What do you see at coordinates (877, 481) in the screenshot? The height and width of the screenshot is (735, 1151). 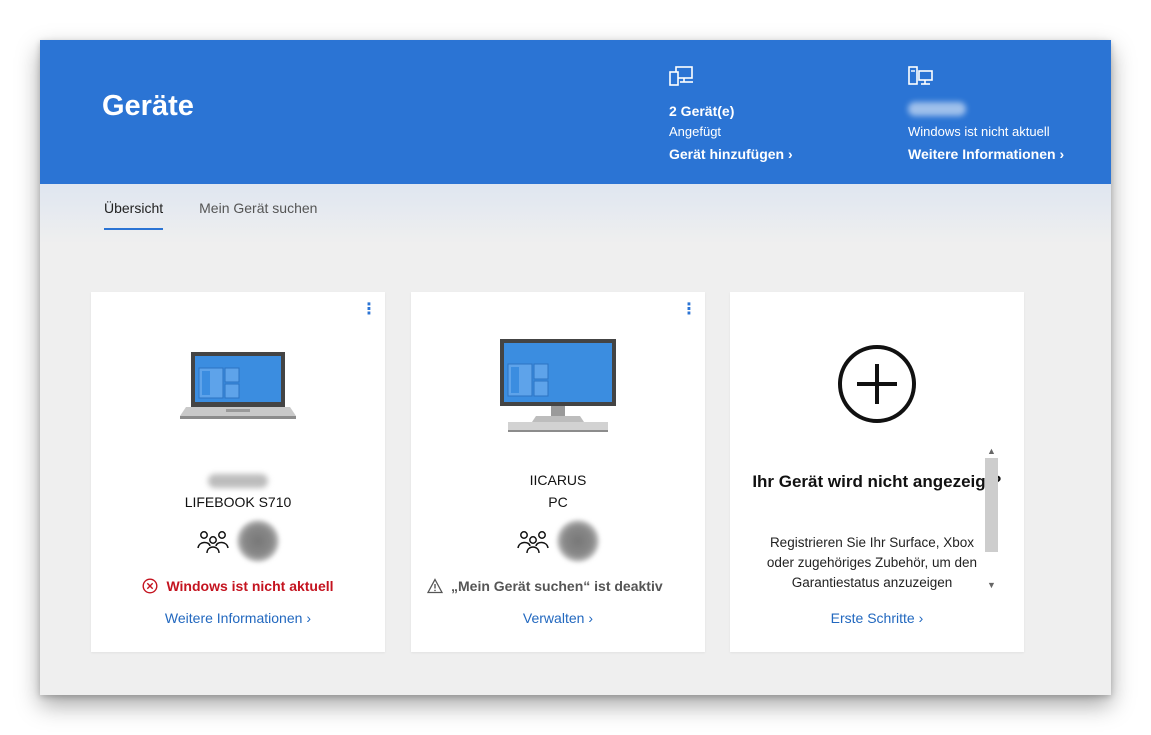 I see `add-card-title: Ihr Gerät wird nicht angezeigt?` at bounding box center [877, 481].